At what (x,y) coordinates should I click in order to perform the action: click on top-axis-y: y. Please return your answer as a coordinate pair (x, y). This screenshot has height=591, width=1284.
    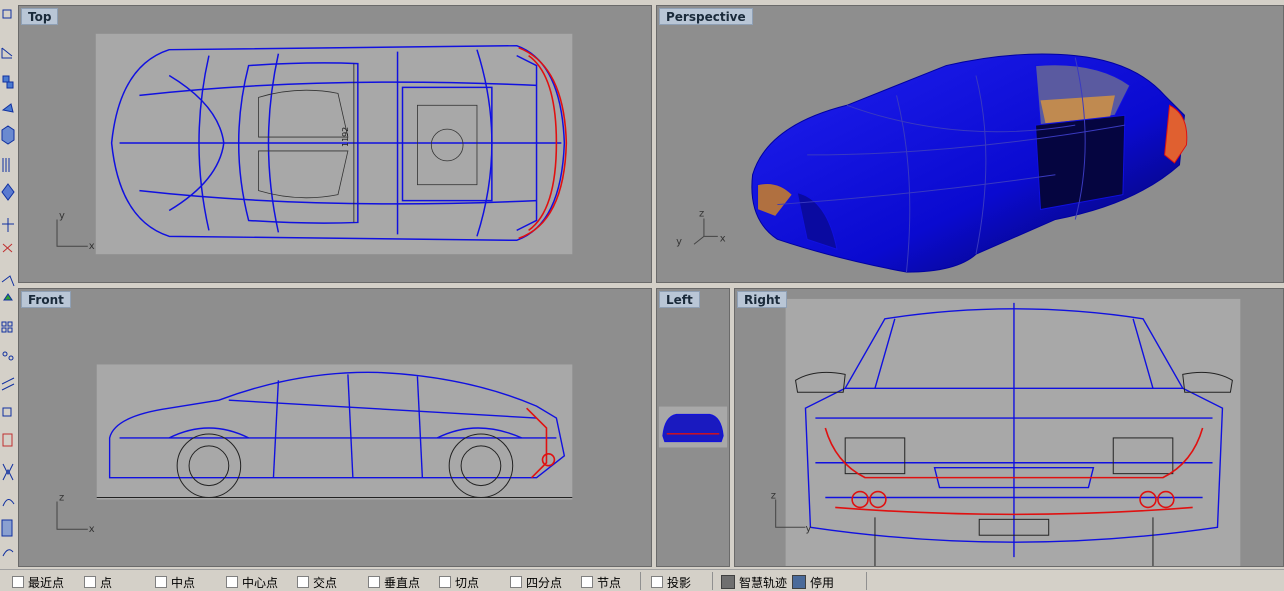
    Looking at the image, I should click on (62, 215).